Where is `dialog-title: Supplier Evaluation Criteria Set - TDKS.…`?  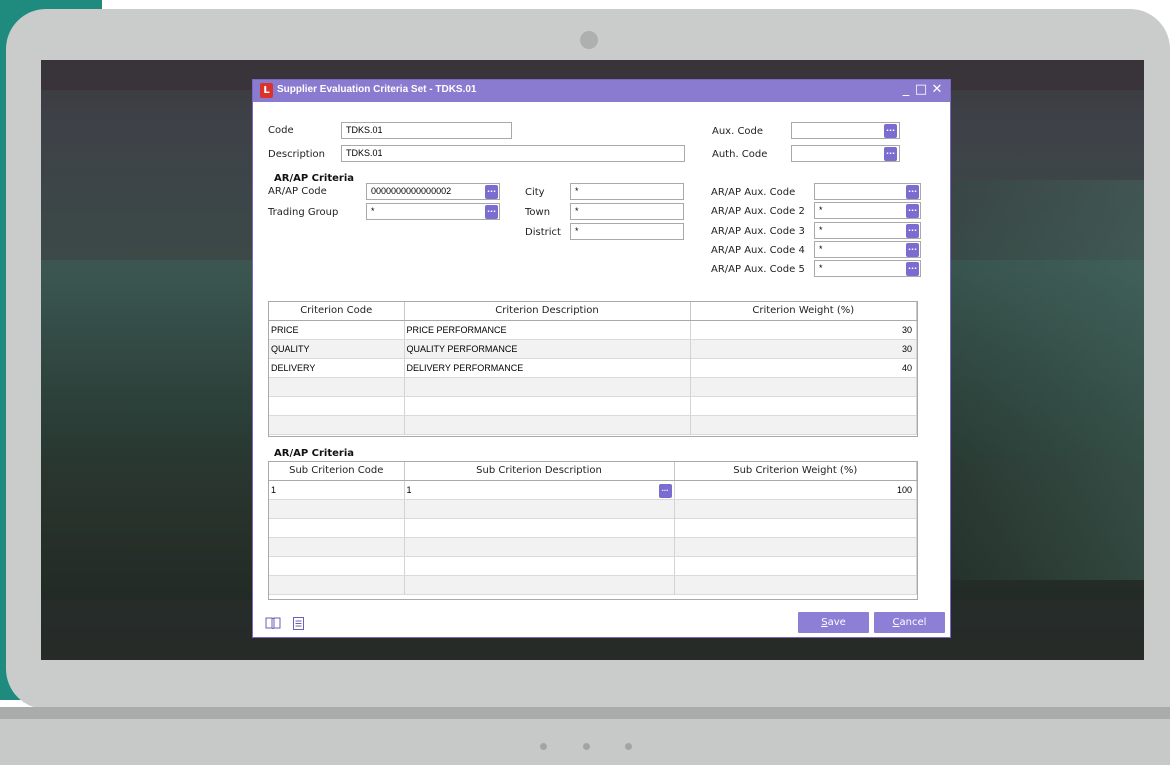
dialog-title: Supplier Evaluation Criteria Set - TDKS.… is located at coordinates (377, 89).